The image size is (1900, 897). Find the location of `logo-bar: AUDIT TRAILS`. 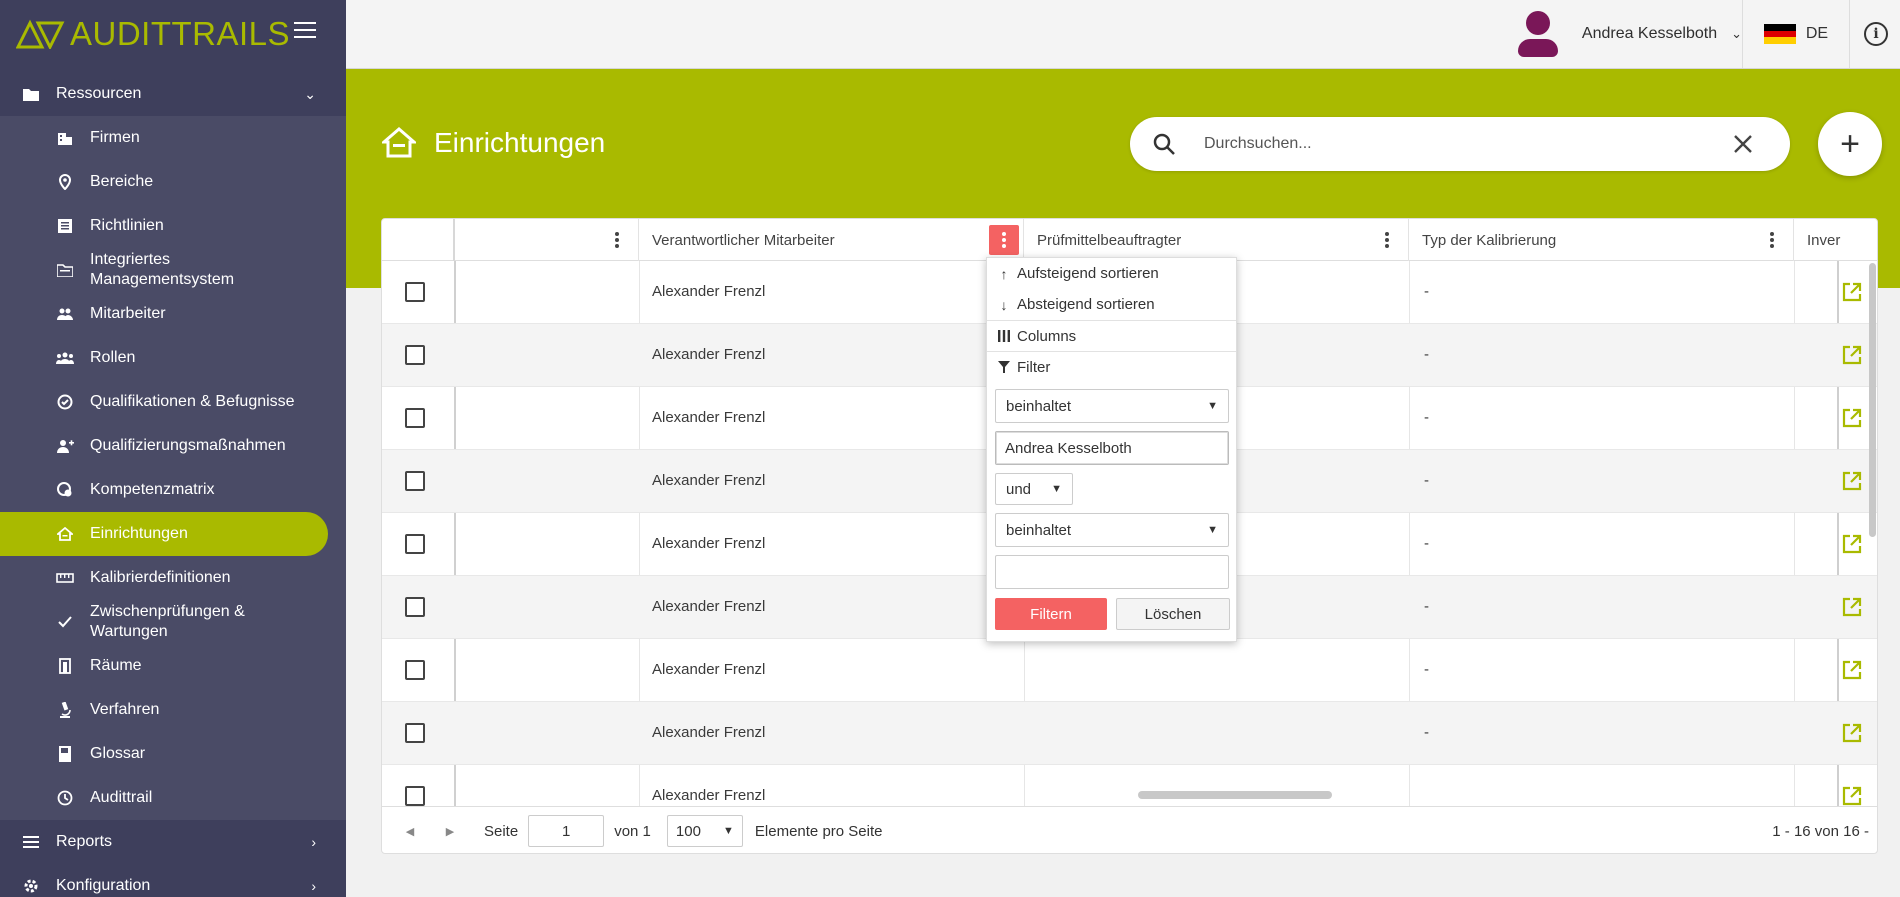

logo-bar: AUDIT TRAILS is located at coordinates (173, 34).